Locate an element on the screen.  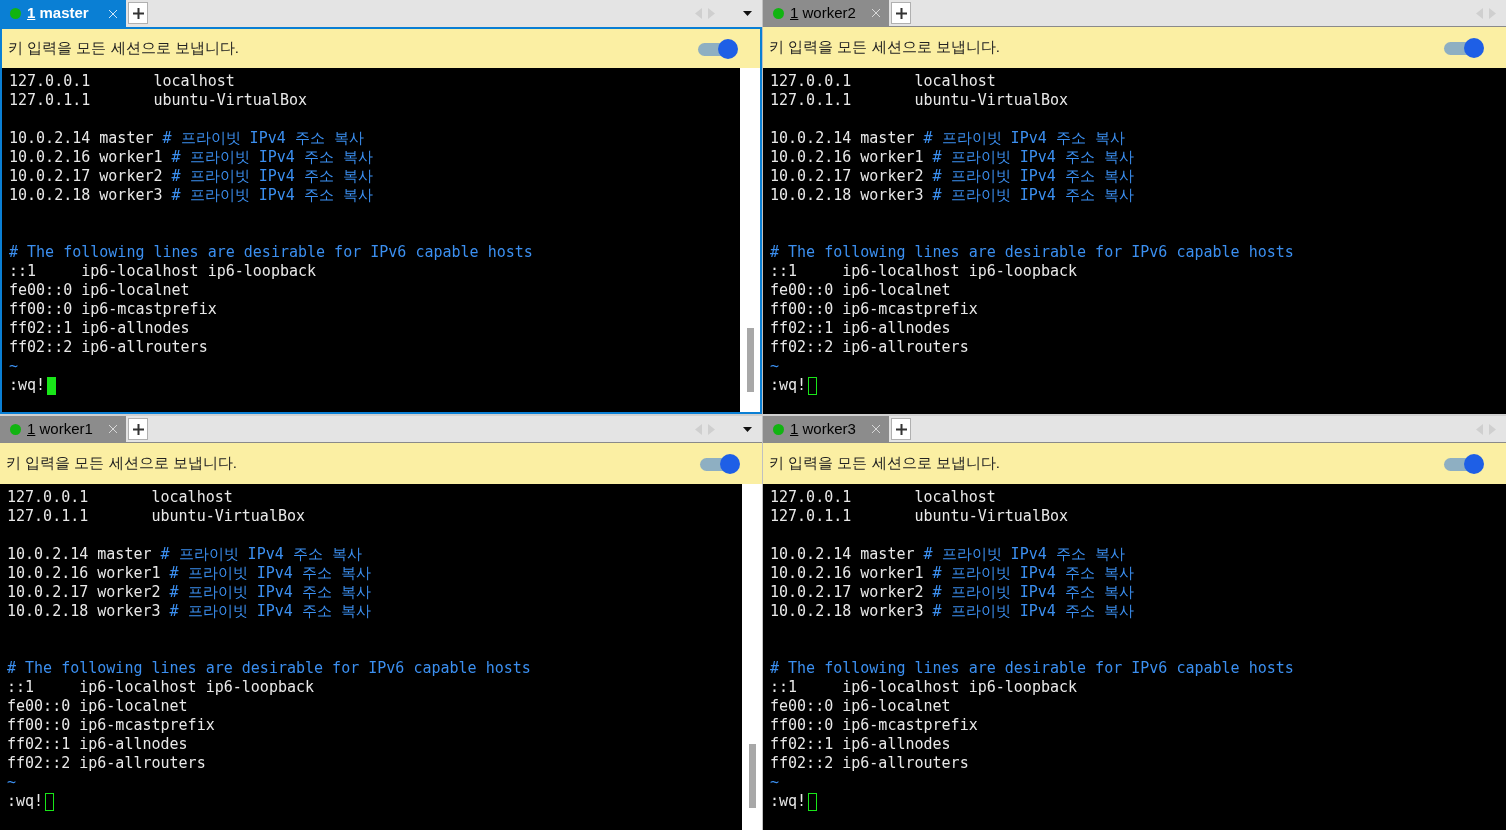
session-tab: 1 master is located at coordinates (63, 13).